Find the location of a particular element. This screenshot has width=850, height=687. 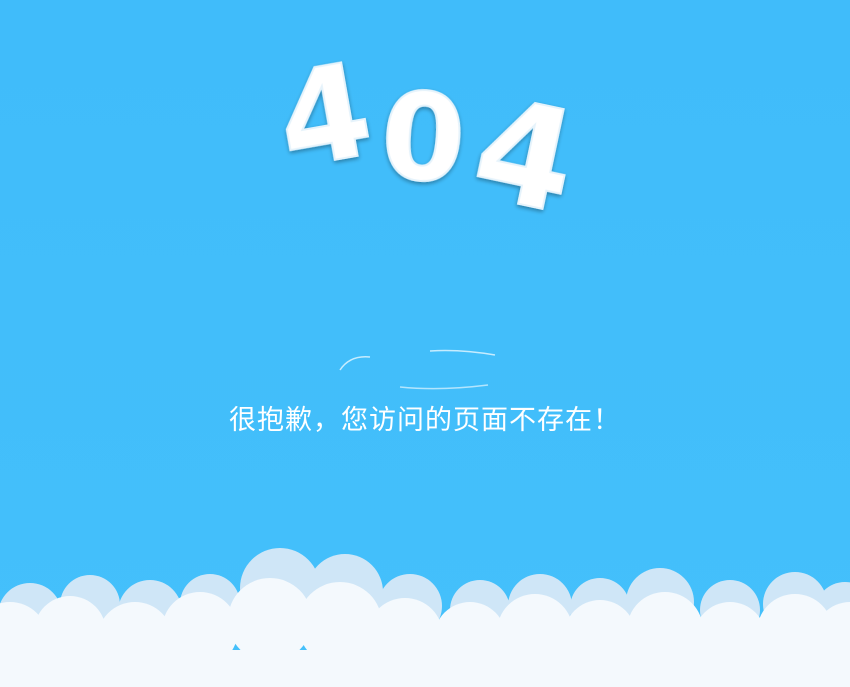

error-code-digit-1: 4 is located at coordinates (324, 115).